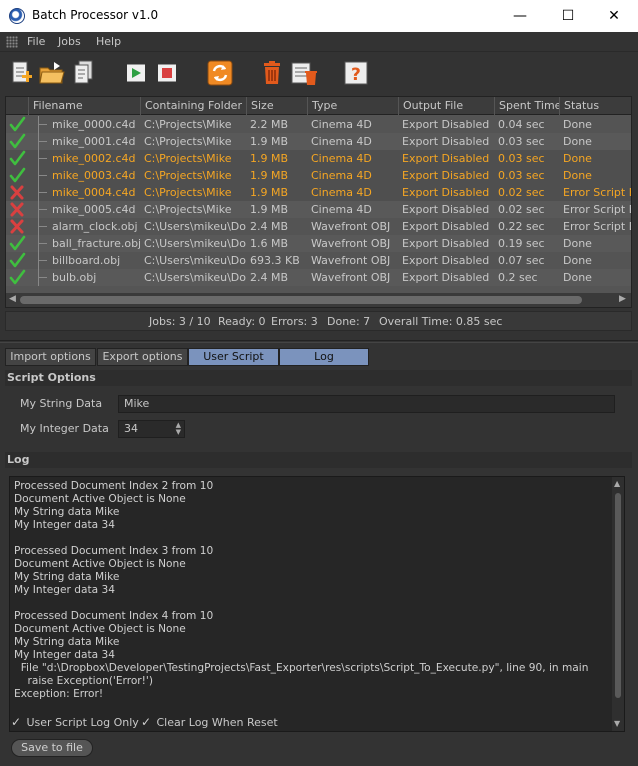  What do you see at coordinates (294, 321) in the screenshot?
I see `status-errors: Errors: 3` at bounding box center [294, 321].